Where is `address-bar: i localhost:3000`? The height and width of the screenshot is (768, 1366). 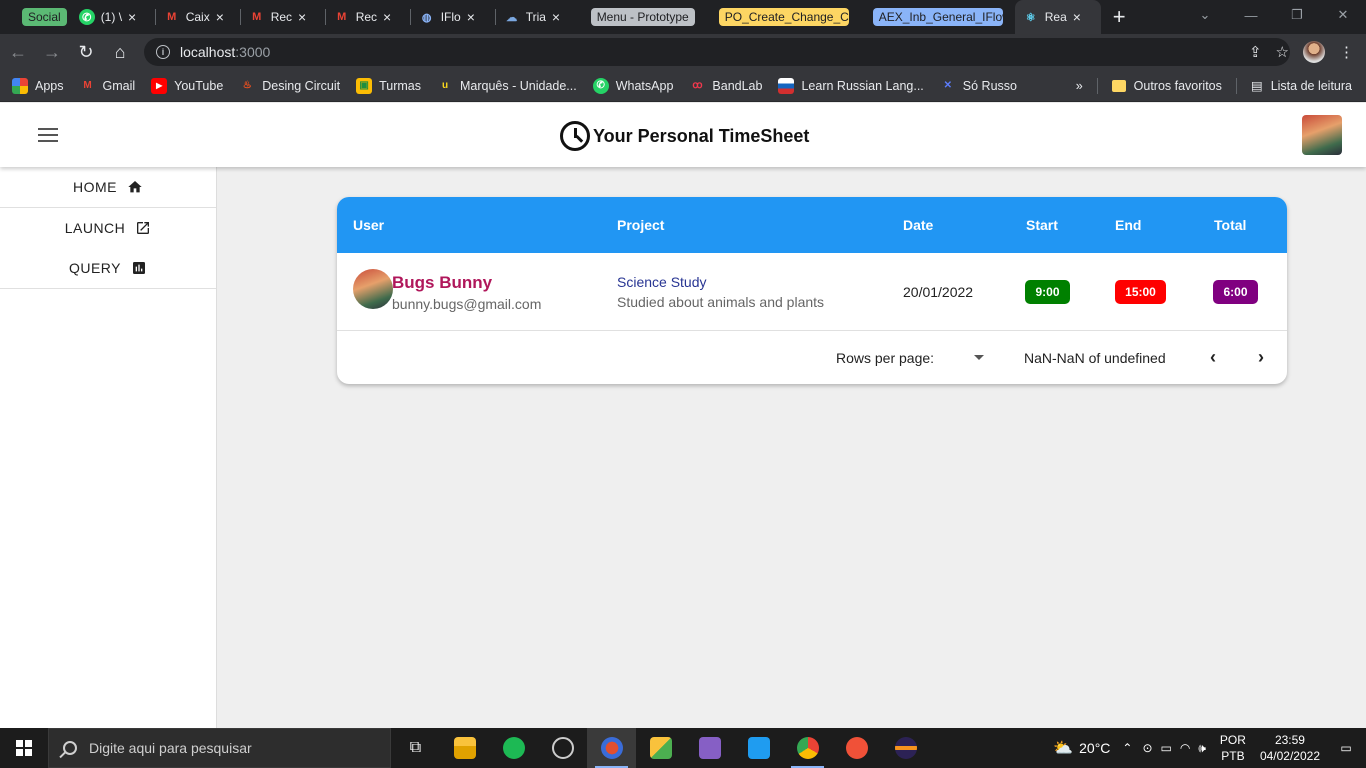 address-bar: i localhost:3000 is located at coordinates (717, 52).